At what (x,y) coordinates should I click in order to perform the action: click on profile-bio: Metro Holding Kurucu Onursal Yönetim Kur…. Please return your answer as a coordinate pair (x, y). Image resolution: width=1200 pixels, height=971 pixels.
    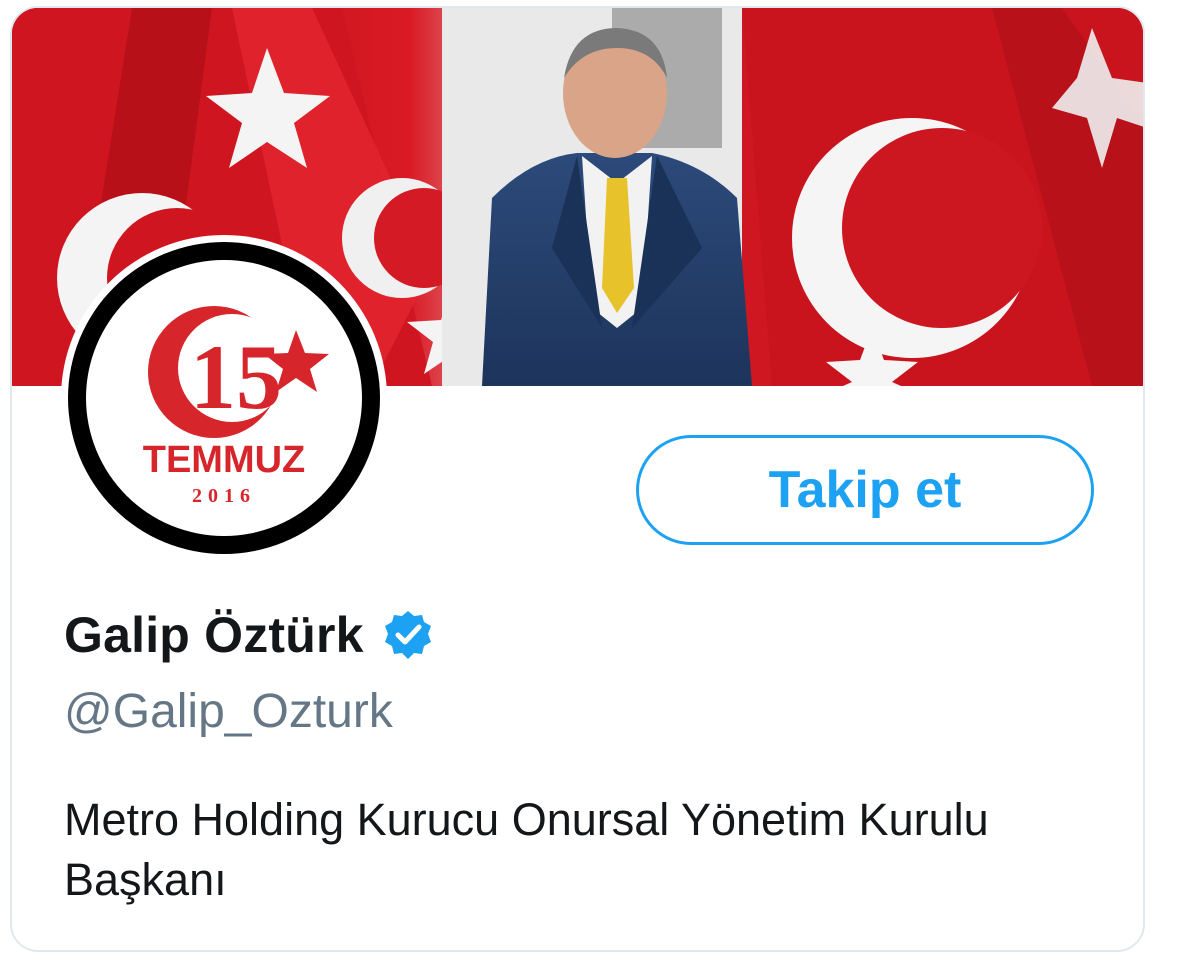
    Looking at the image, I should click on (526, 849).